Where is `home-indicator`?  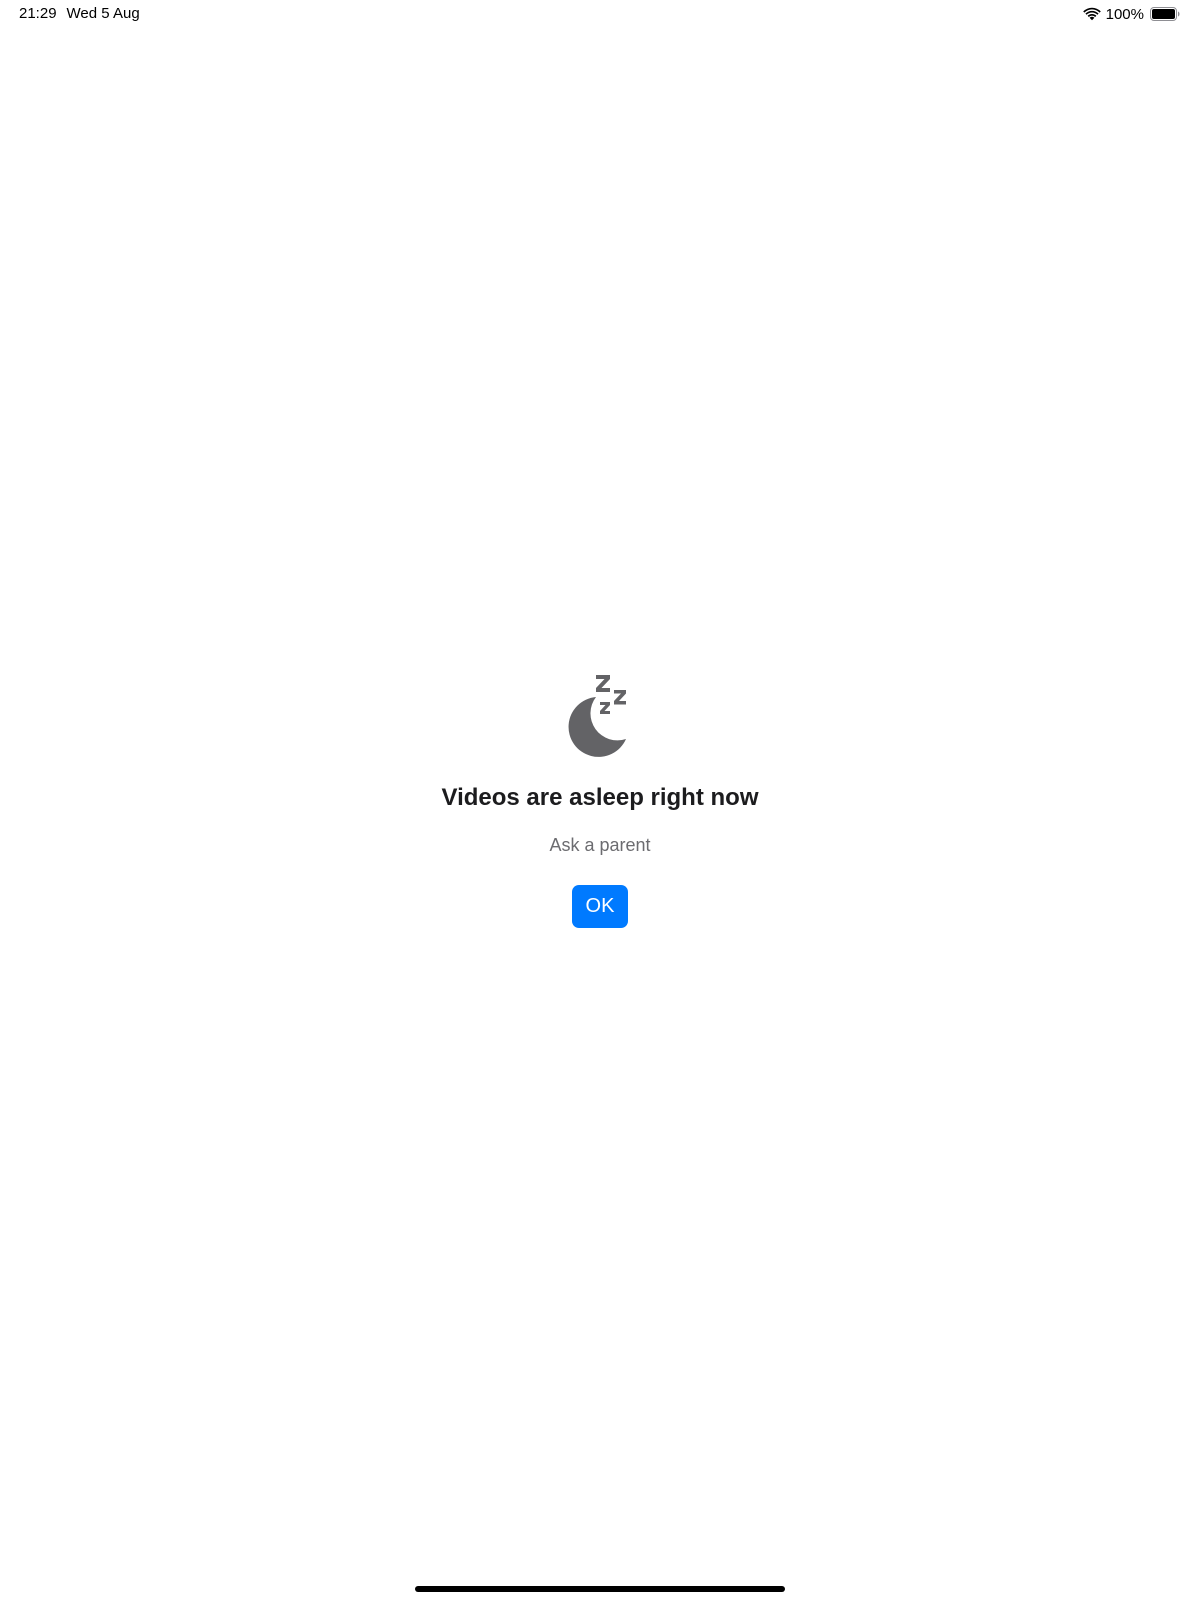 home-indicator is located at coordinates (600, 1589).